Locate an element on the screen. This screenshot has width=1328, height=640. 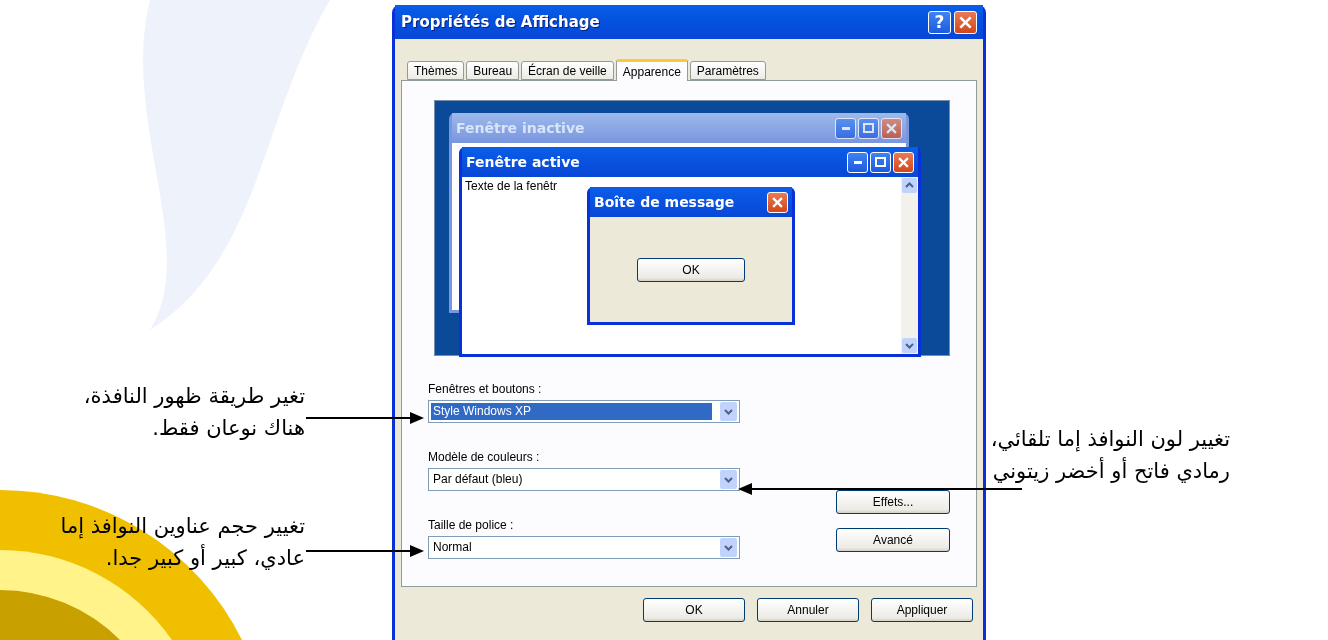
scroll-up-icon is located at coordinates (909, 185).